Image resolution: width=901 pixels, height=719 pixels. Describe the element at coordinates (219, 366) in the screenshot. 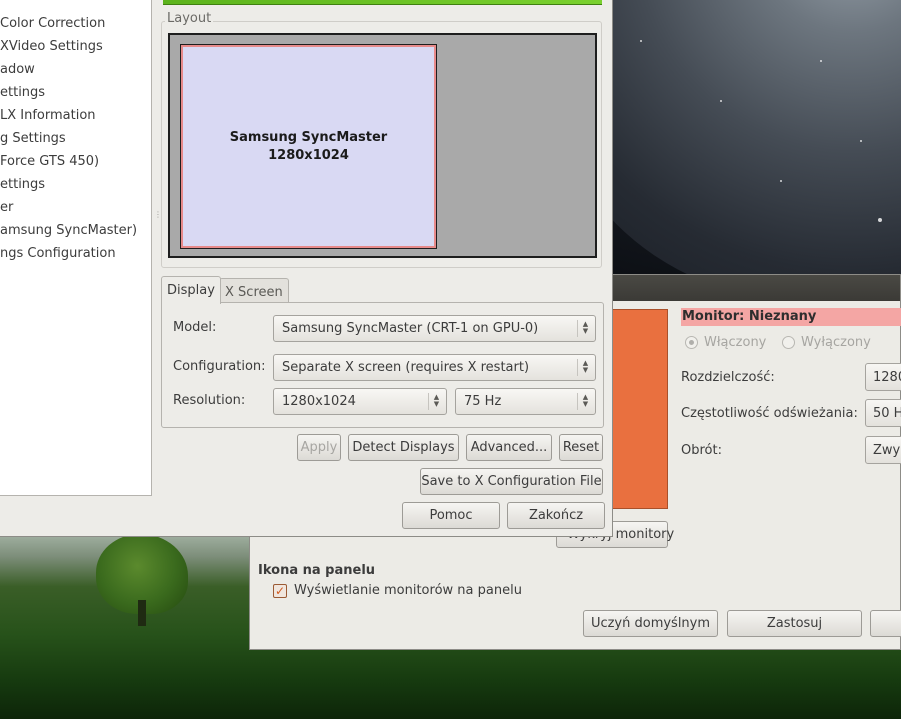

I see `configuration-label: Configuration:` at that location.